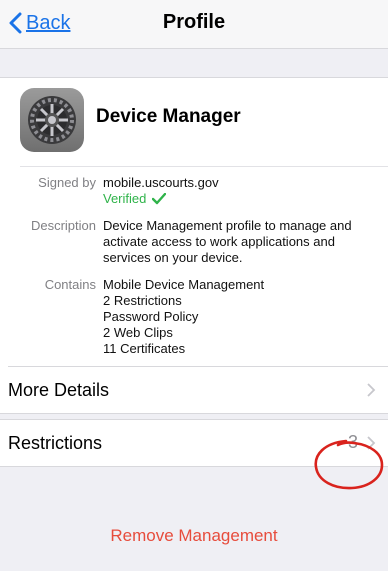  I want to click on remove-management-button: Remove Management, so click(194, 541).